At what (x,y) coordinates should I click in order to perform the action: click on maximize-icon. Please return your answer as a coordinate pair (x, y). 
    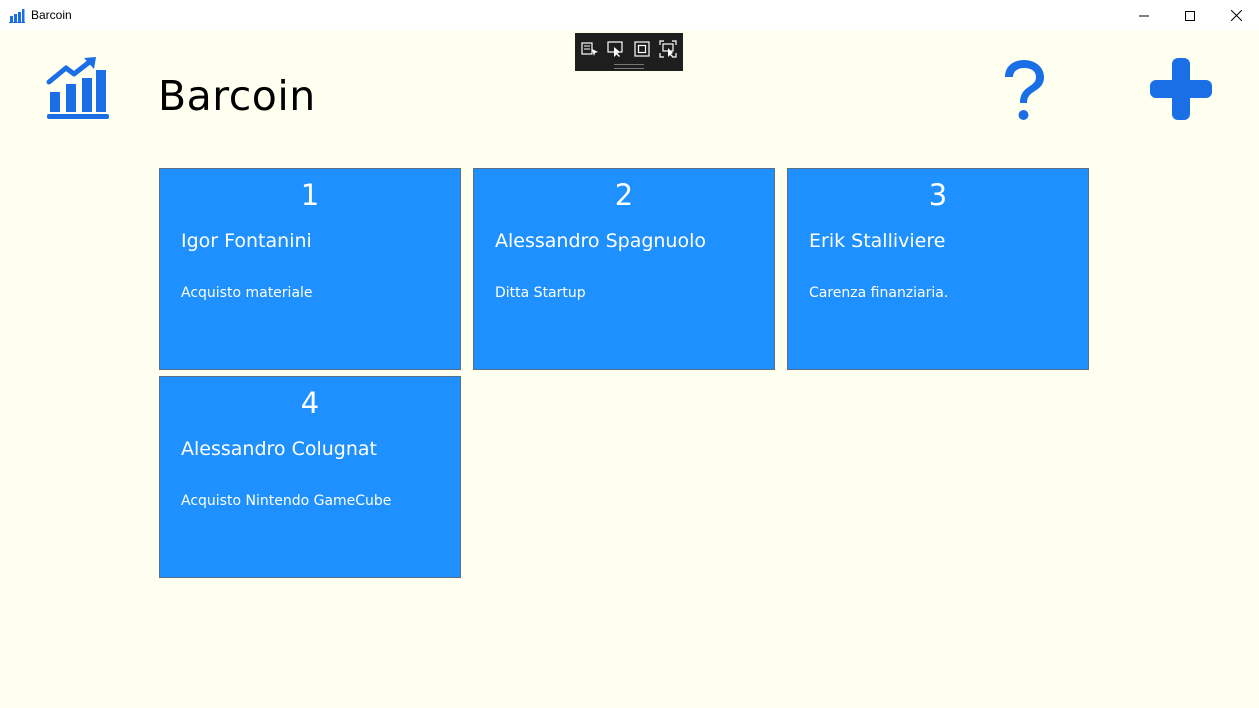
    Looking at the image, I should click on (1190, 15).